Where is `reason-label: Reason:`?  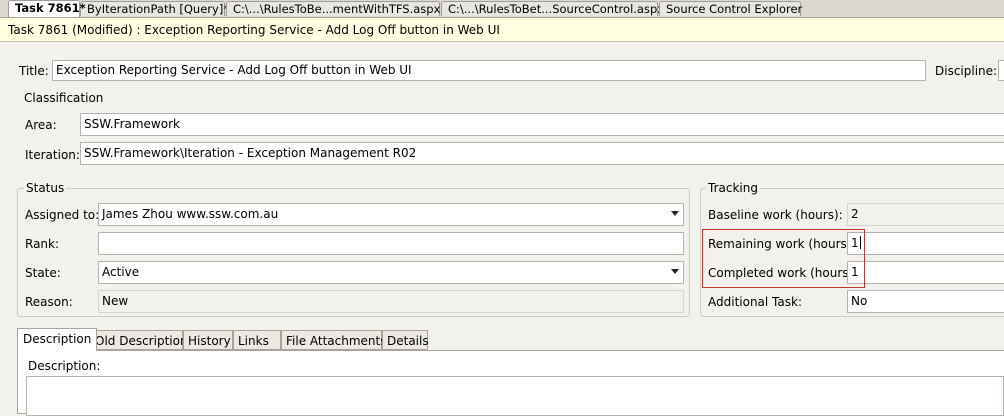
reason-label: Reason: is located at coordinates (49, 302).